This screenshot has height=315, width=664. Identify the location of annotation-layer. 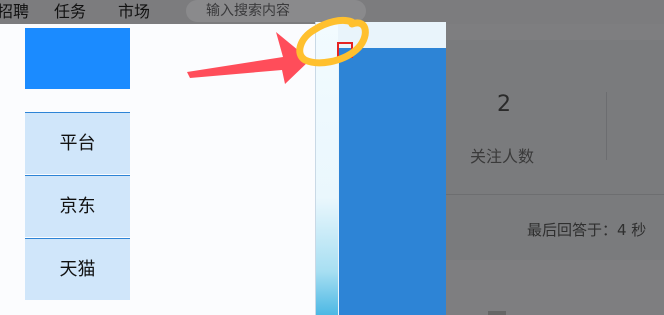
(278, 50).